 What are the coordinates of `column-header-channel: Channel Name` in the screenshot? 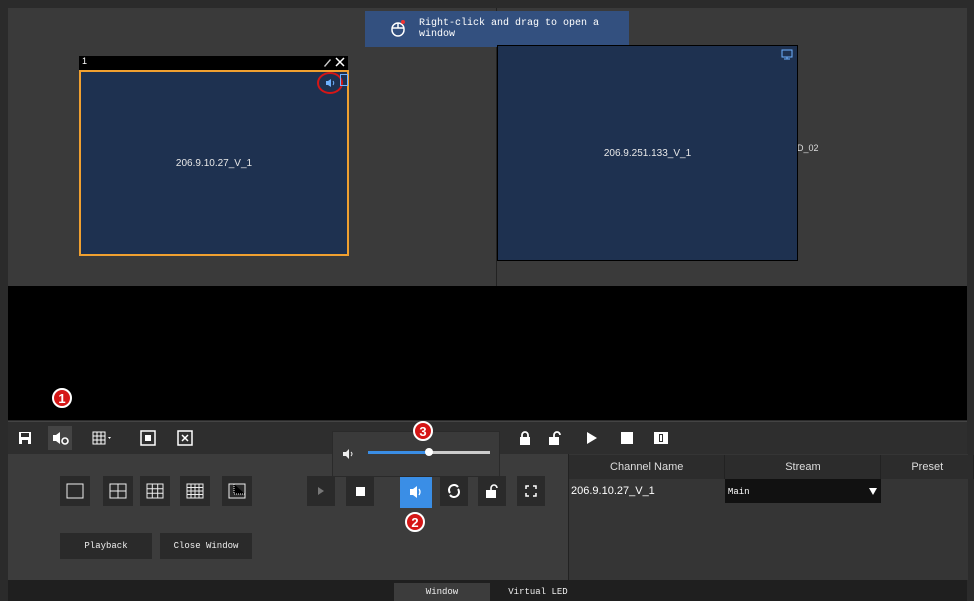 It's located at (647, 467).